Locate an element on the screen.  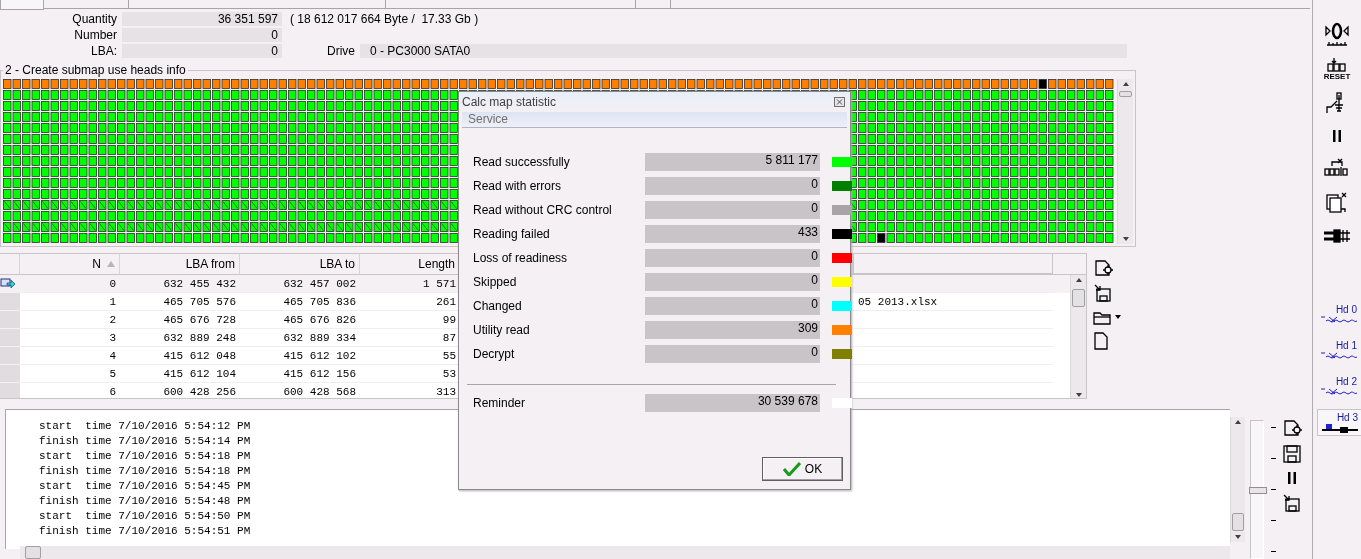
field-label: Quantity is located at coordinates (94, 19).